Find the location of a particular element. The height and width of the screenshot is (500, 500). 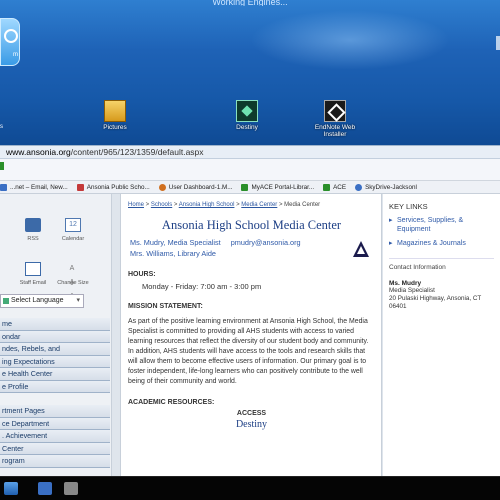

staff-email-link: Staff Email is located at coordinates (33, 274).